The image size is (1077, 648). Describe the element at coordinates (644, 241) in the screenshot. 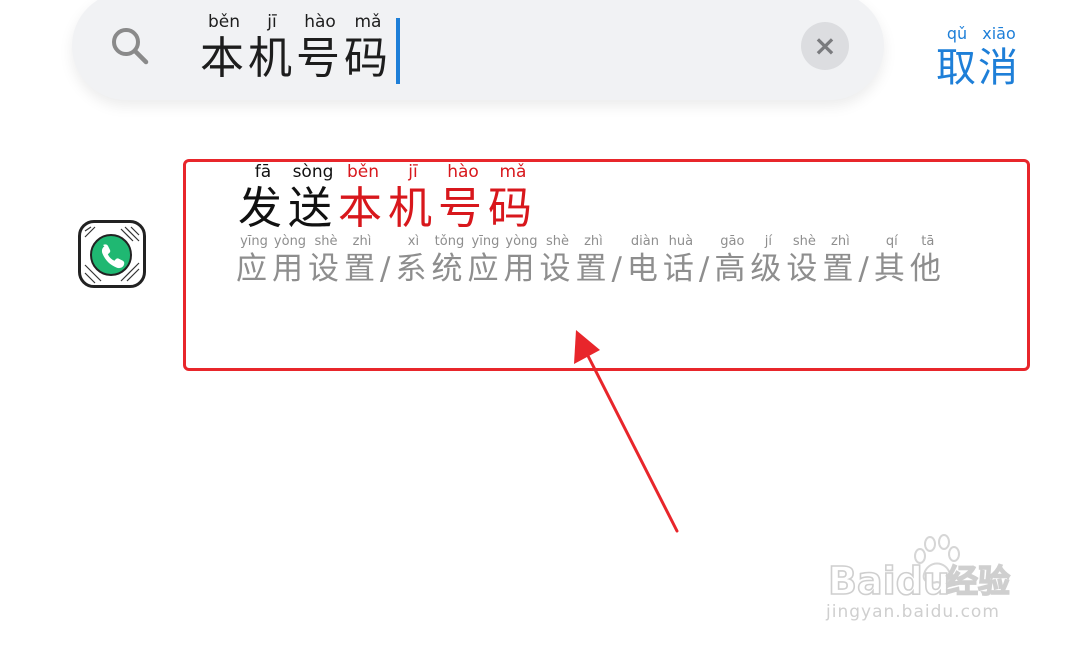

I see `result-path-pinyin: diàn` at that location.